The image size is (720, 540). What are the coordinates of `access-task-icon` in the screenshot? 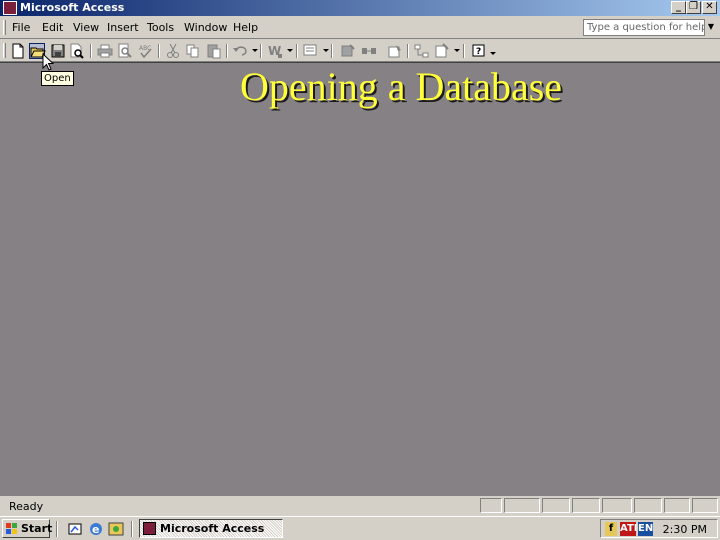 It's located at (149, 528).